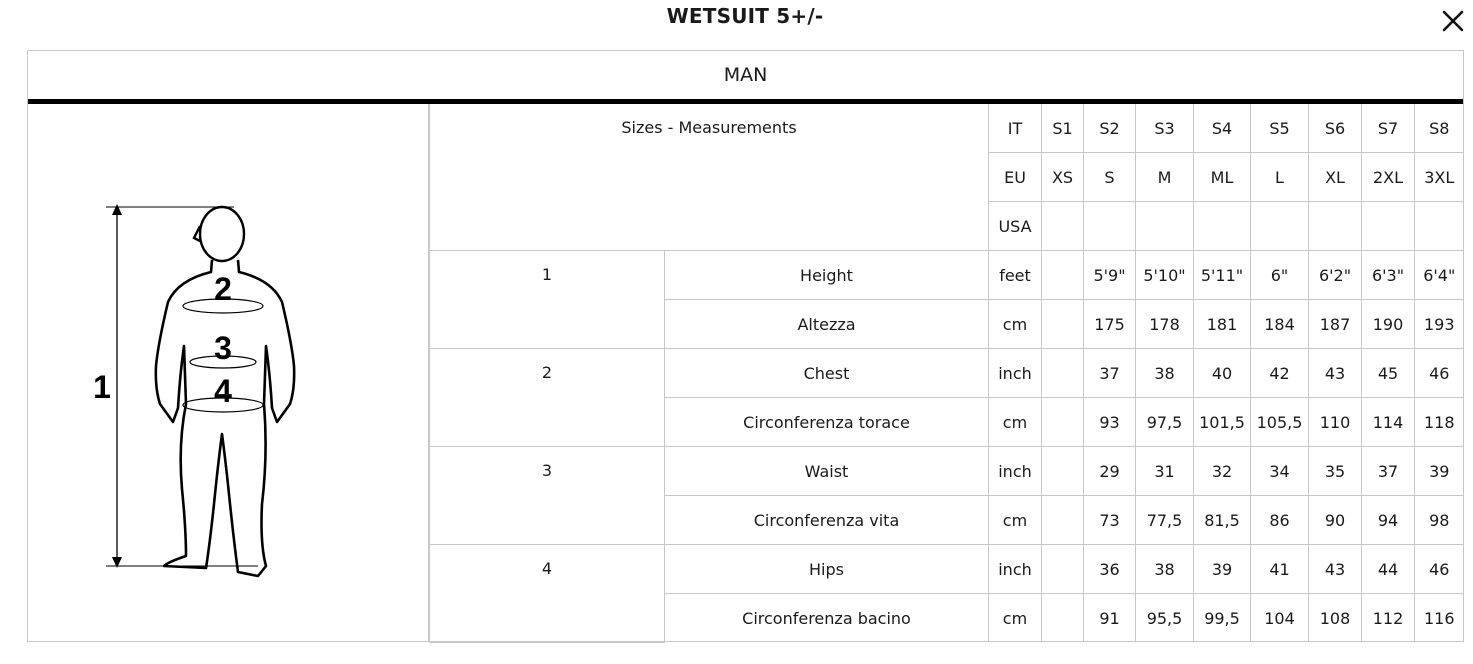 The height and width of the screenshot is (664, 1473). What do you see at coordinates (1279, 373) in the screenshot?
I see `measurement-value: 42` at bounding box center [1279, 373].